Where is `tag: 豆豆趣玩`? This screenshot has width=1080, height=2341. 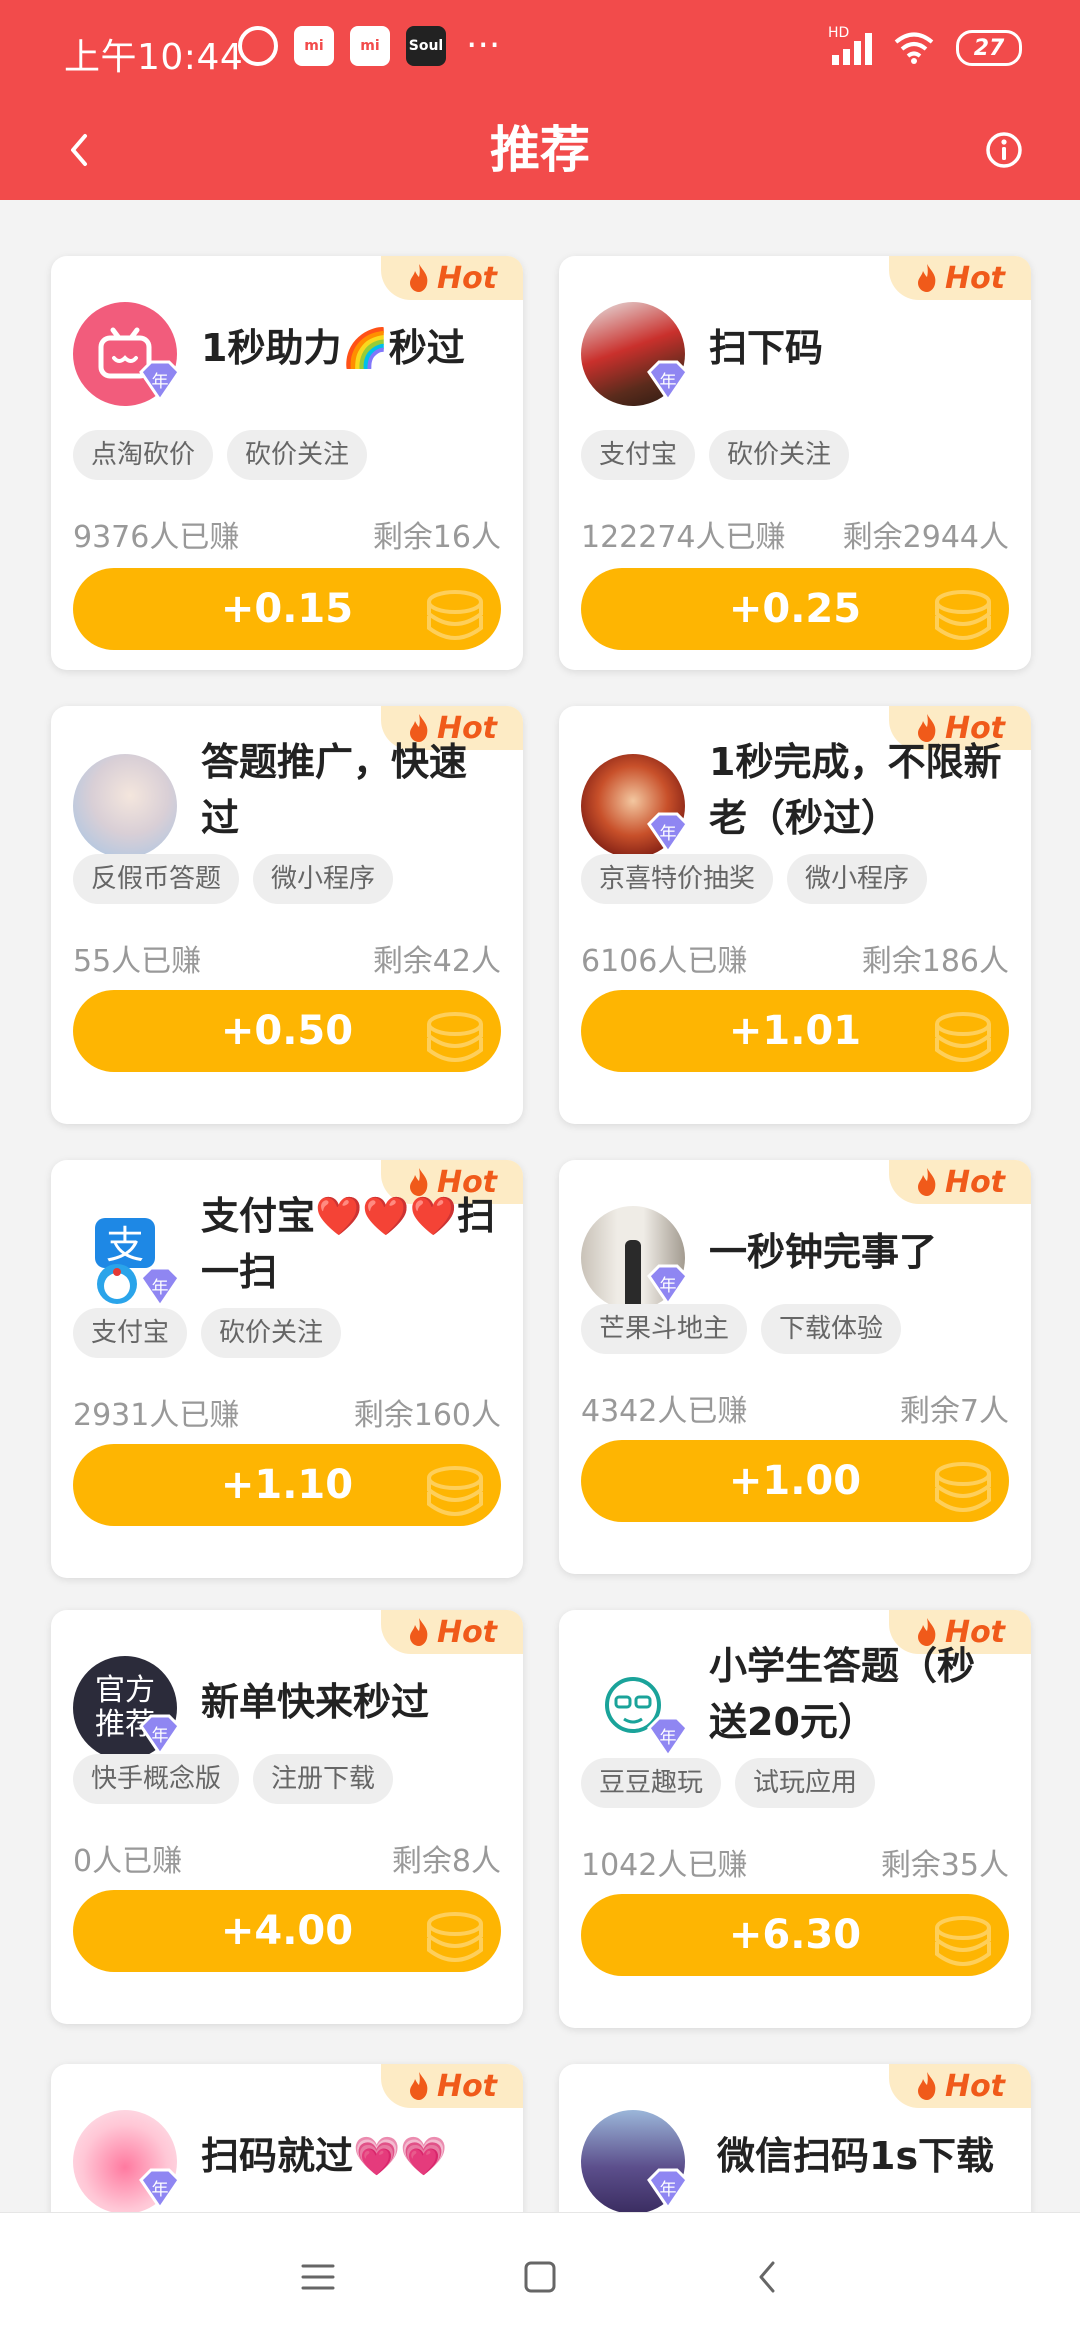
tag: 豆豆趣玩 is located at coordinates (651, 1783).